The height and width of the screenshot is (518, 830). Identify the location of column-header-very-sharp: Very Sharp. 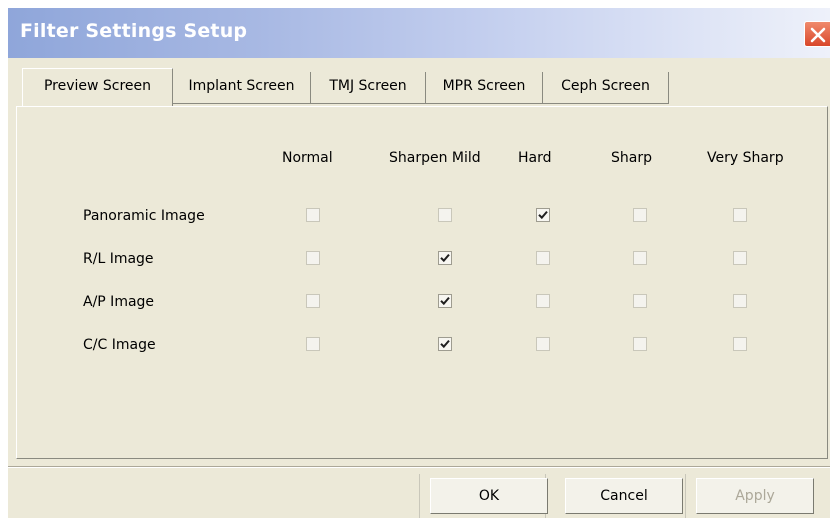
(745, 158).